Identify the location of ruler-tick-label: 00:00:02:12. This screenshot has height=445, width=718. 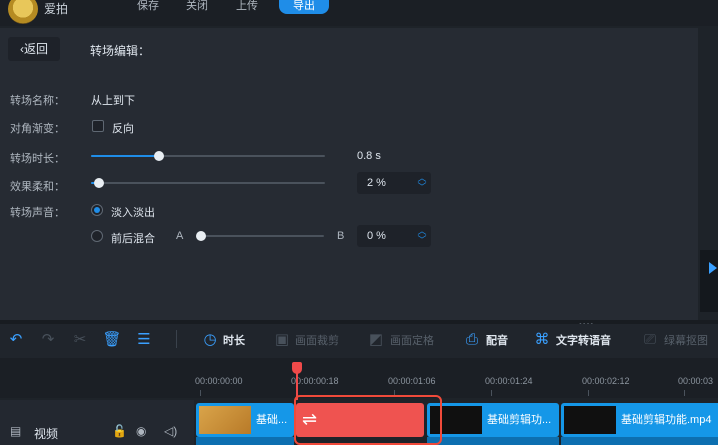
(606, 381).